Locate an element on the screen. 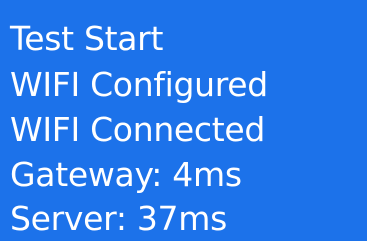  status-line-test-start: Test Start is located at coordinates (87, 38).